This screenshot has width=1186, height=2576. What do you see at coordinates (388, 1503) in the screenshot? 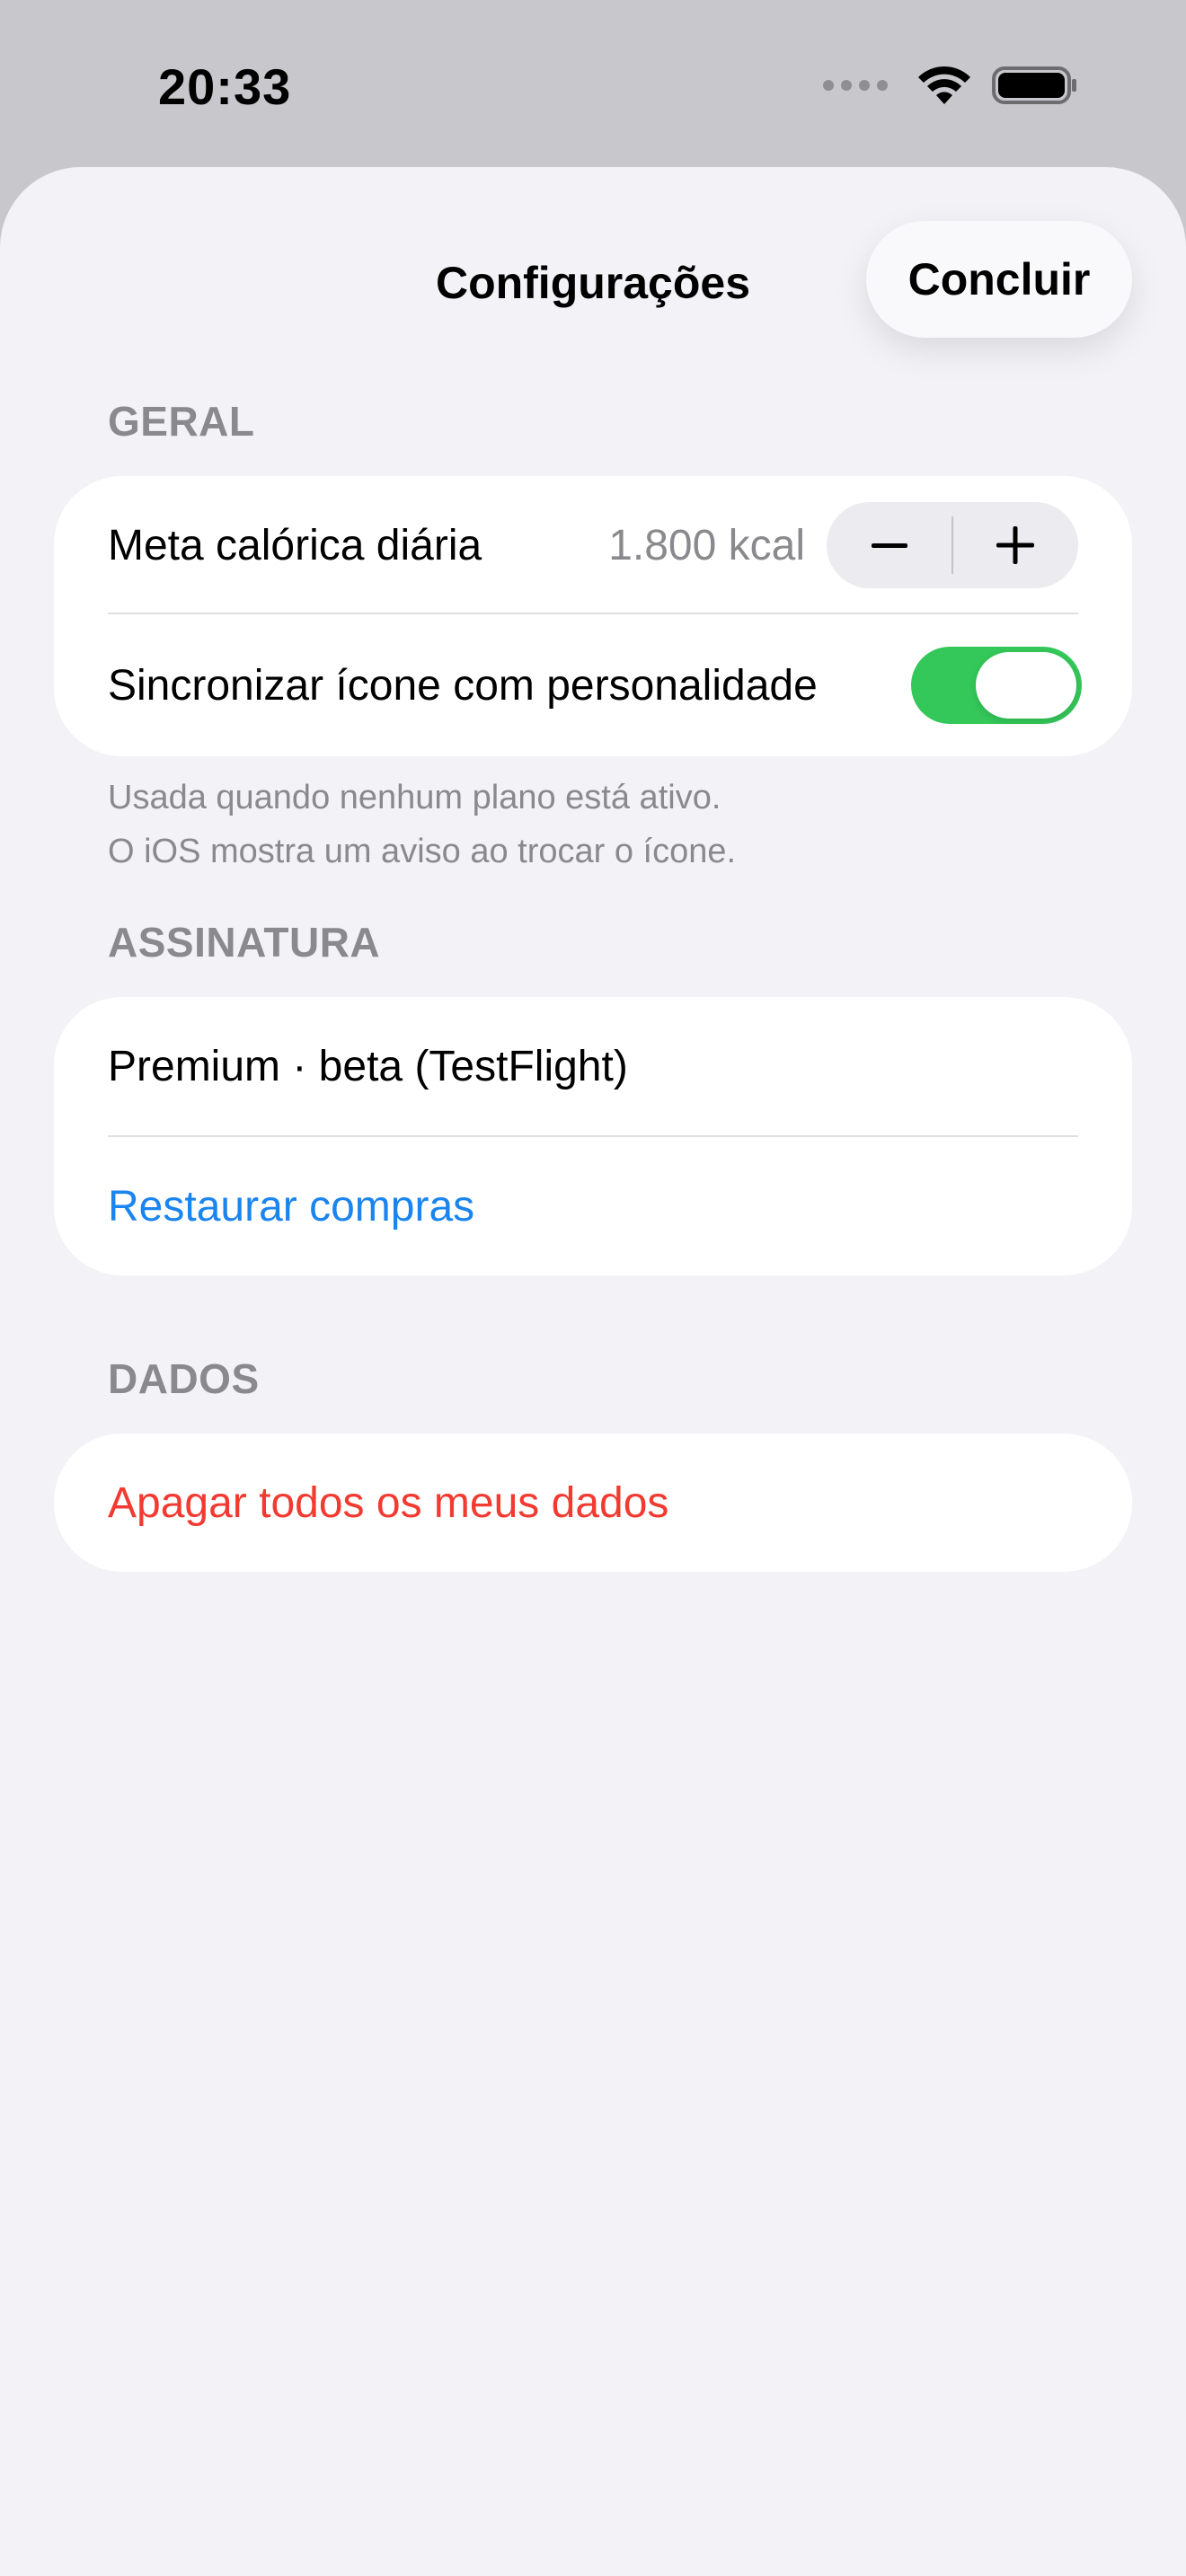
I see `delete-all-data-button: Apagar todos os meus dados` at bounding box center [388, 1503].